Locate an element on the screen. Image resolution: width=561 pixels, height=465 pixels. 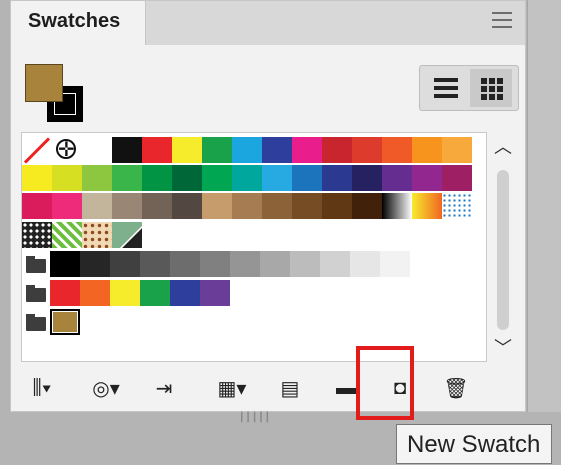
color-group-icon: ▦▾ is located at coordinates (232, 388).